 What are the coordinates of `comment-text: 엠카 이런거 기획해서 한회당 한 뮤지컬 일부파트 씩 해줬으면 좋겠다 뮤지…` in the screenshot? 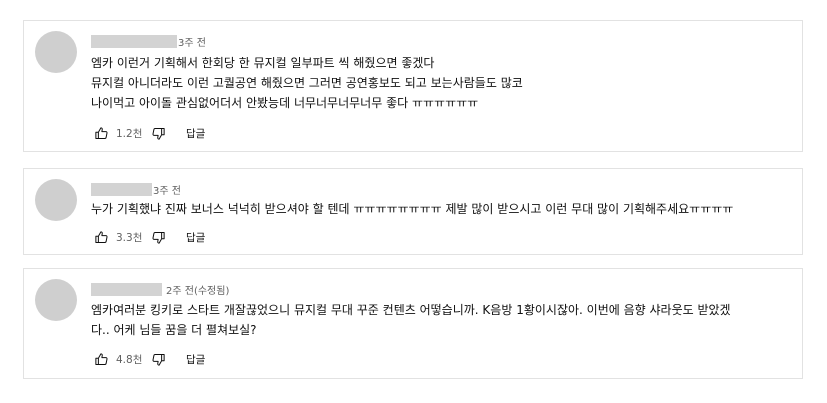 It's located at (307, 83).